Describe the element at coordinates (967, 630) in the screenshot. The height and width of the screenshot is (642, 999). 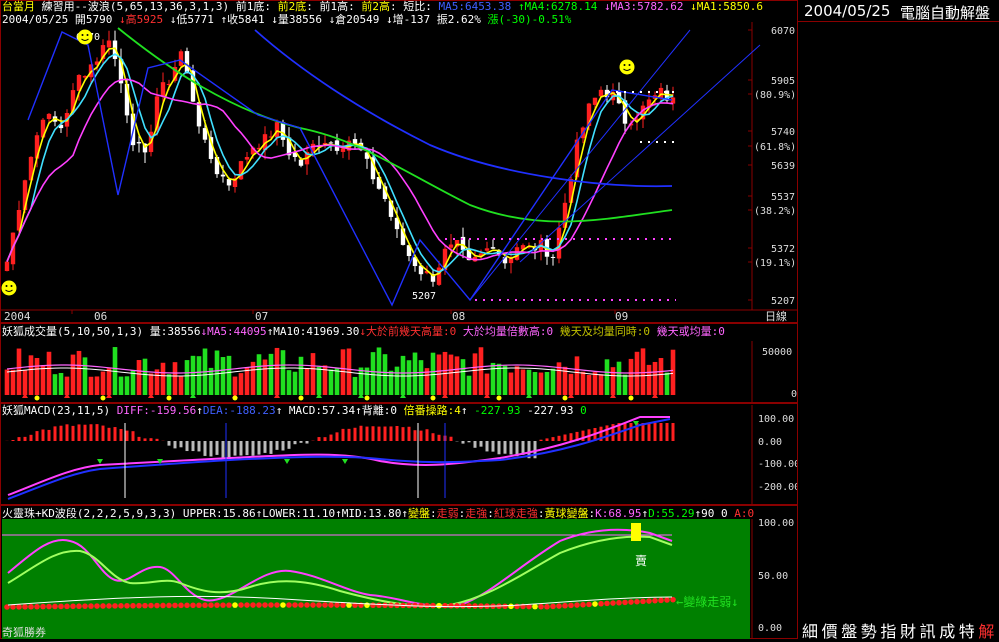
I see `tab-特: 特` at that location.